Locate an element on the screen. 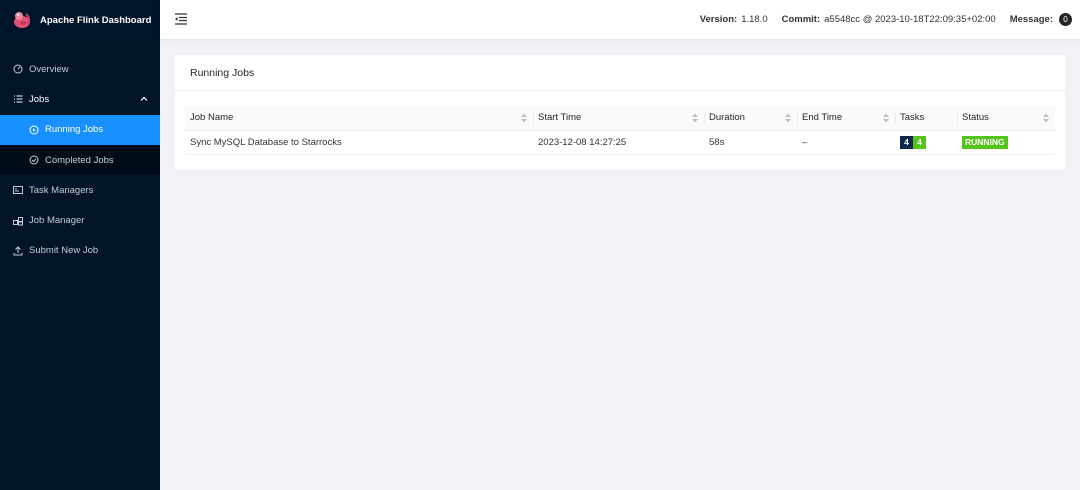  column-header-duration: Duration is located at coordinates (750, 118).